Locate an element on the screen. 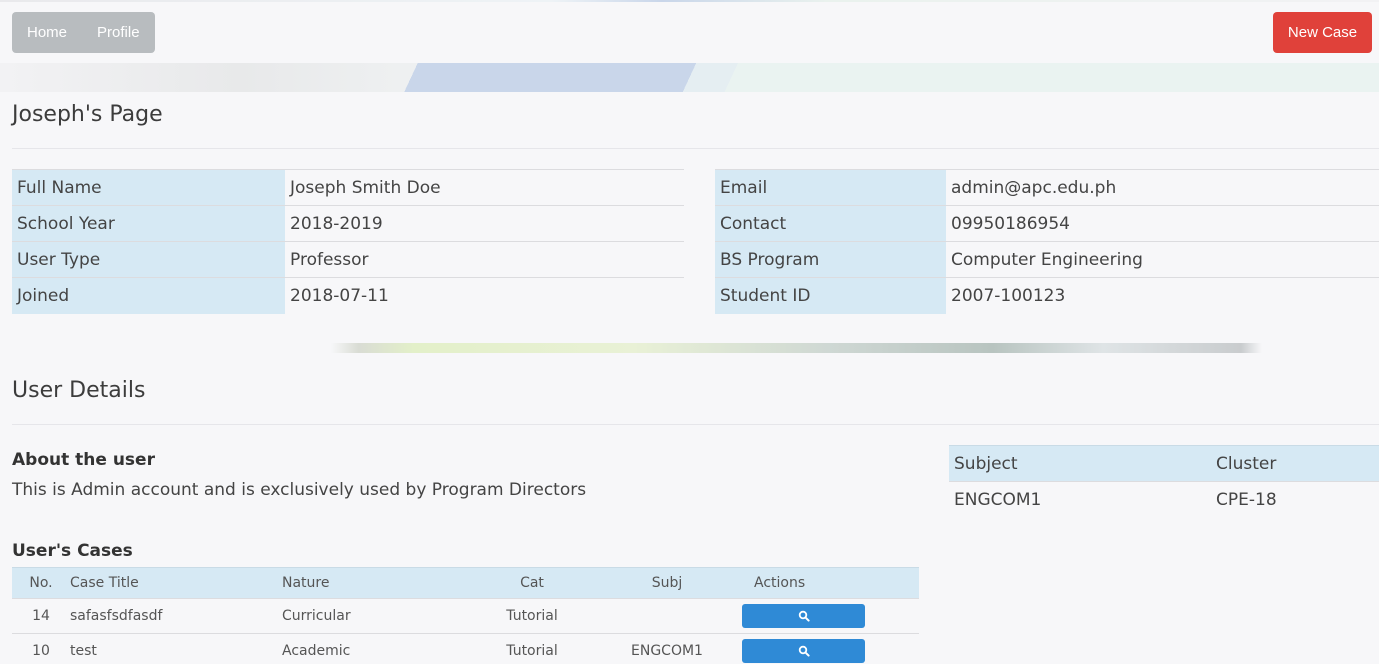 This screenshot has height=664, width=1379. table-row: Contact 09950186954 is located at coordinates (1047, 223).